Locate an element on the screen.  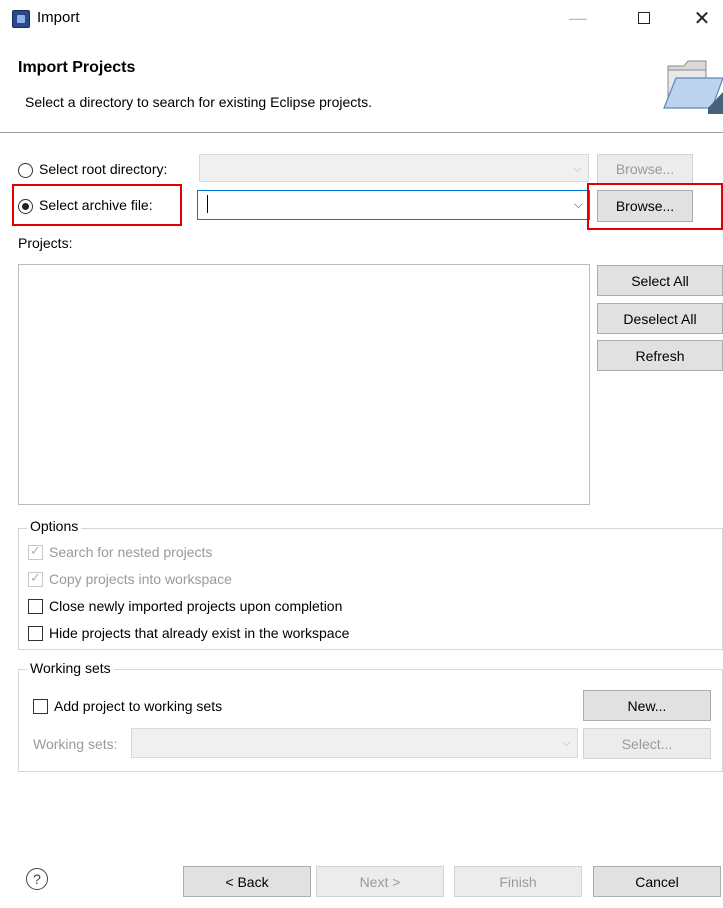
nested-projects-label: Search for nested projects is located at coordinates (131, 552).